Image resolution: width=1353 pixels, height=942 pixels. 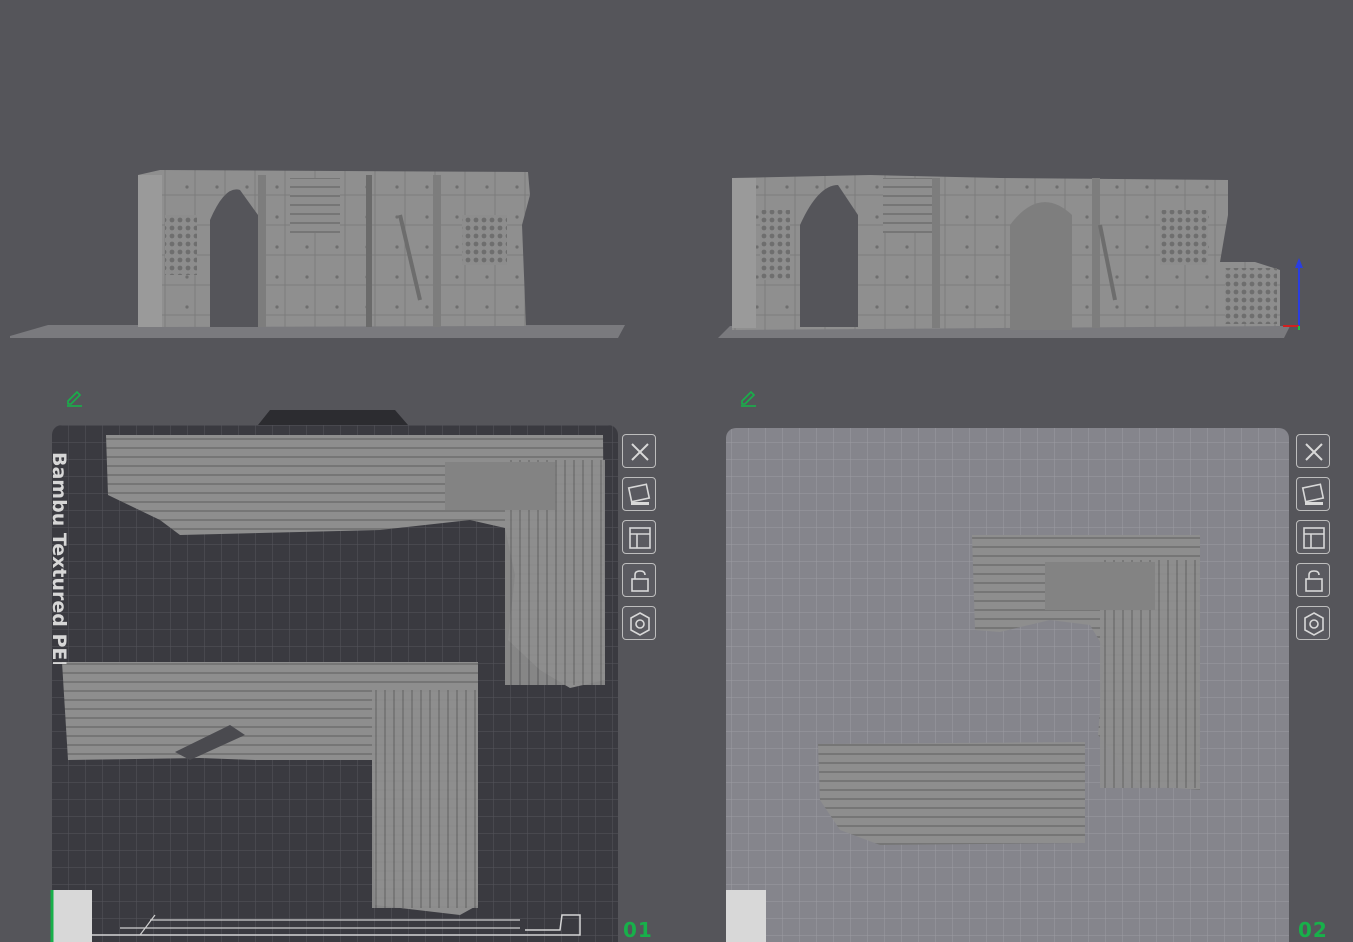 I want to click on bed-type-label: Bambu Textured PEI Plate, so click(x=59, y=558).